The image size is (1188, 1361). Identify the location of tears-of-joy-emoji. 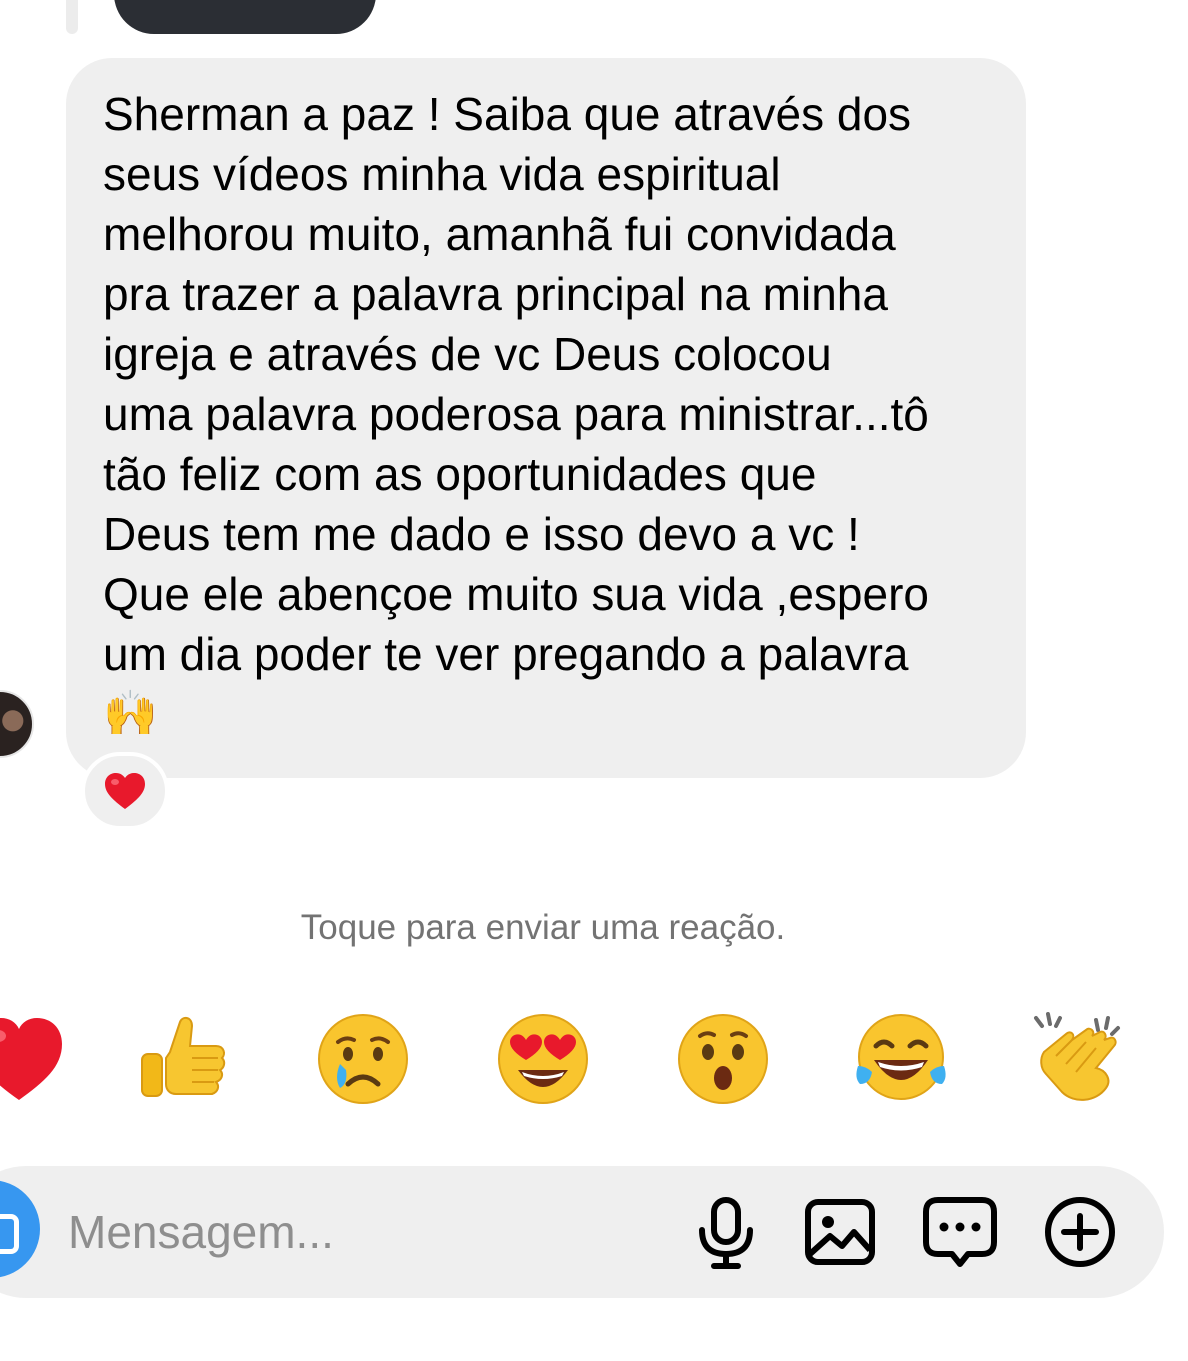
(901, 1059).